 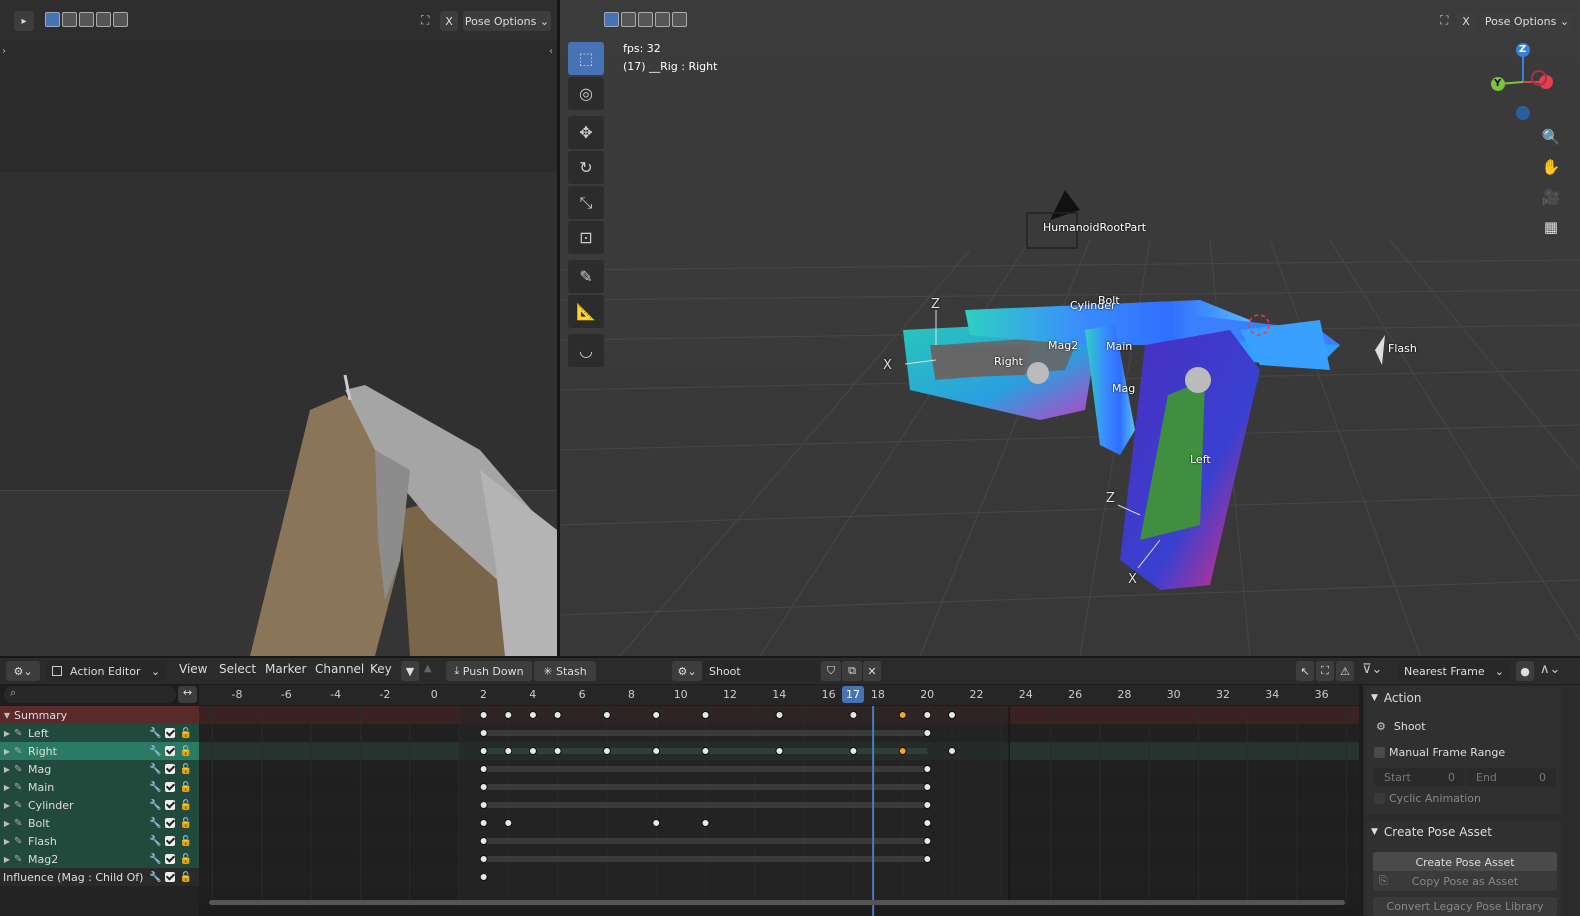 I want to click on right-pose-options-dropdown: Pose Options ⌄, so click(x=1527, y=21).